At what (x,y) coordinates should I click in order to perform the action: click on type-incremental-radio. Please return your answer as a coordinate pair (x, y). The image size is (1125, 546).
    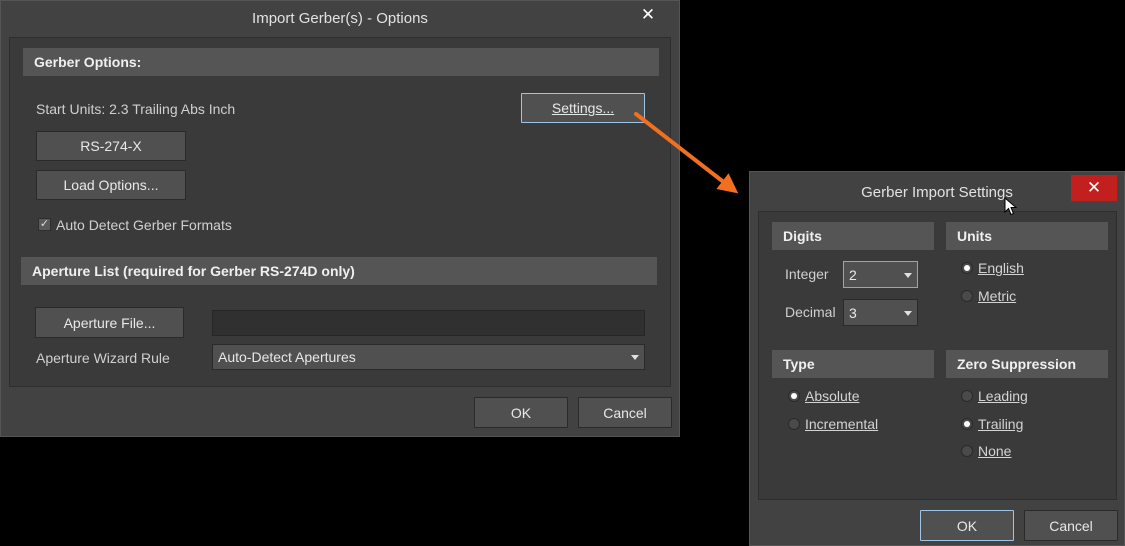
    Looking at the image, I should click on (794, 424).